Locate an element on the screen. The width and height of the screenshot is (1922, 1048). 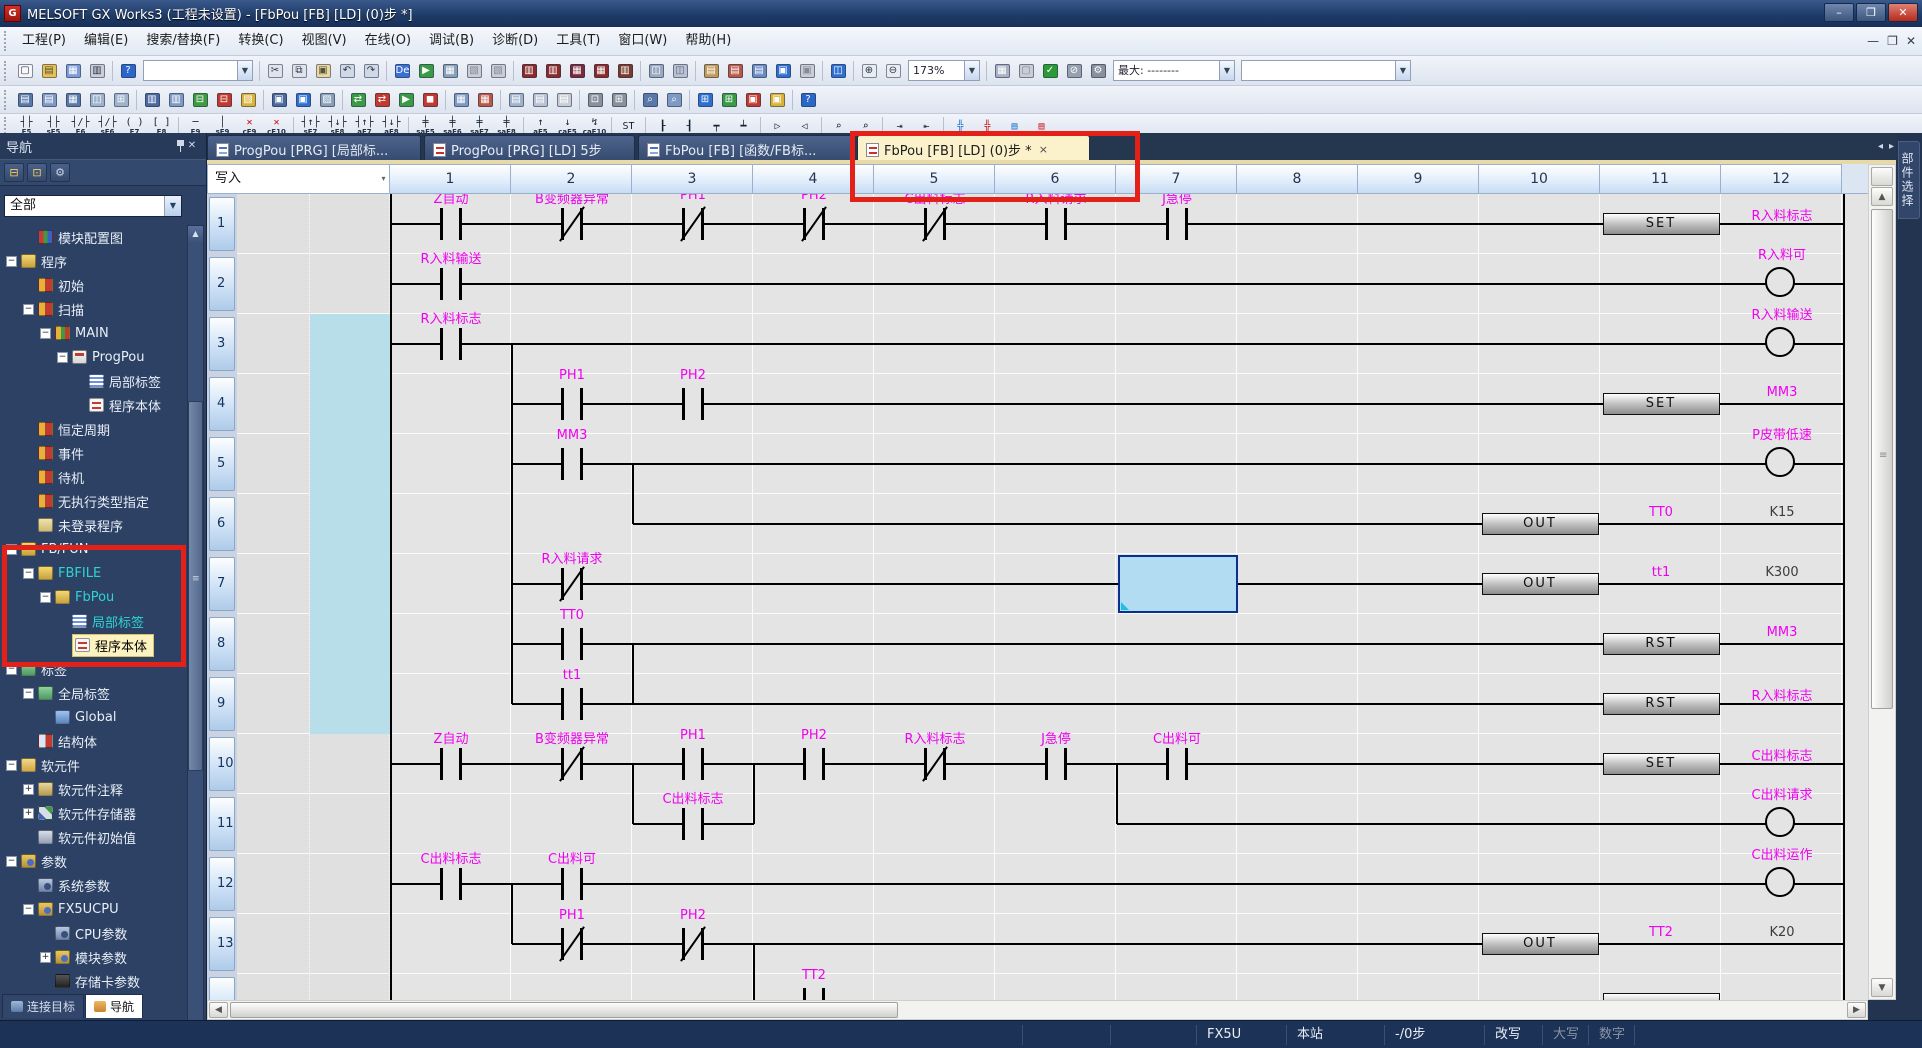
blue-tool-button: ▣ is located at coordinates (783, 71).